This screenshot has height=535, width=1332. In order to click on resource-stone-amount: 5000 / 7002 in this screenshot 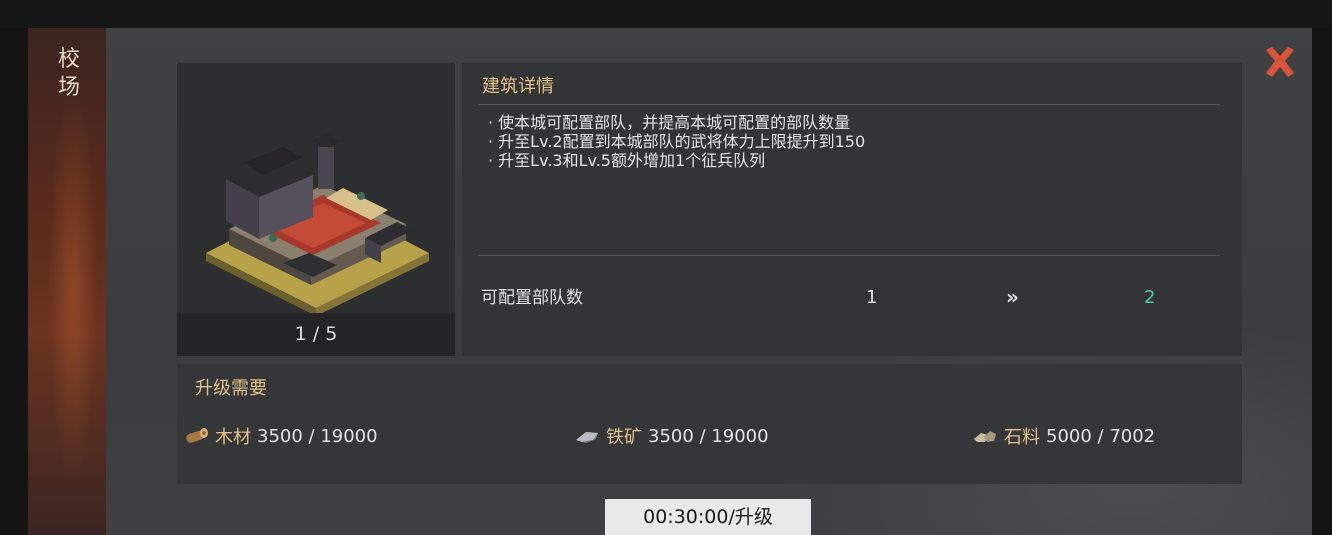, I will do `click(1101, 436)`.